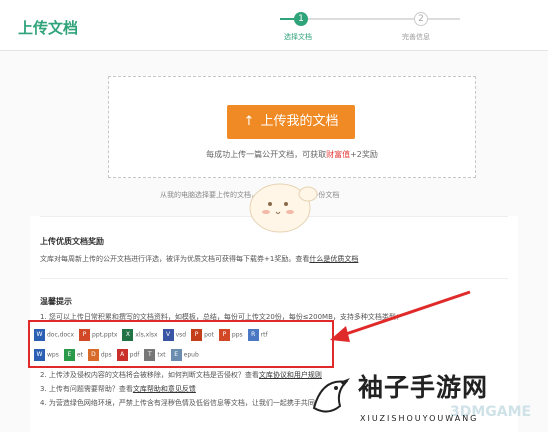  Describe the element at coordinates (423, 387) in the screenshot. I see `watermark-title: 袖子手游网` at that location.